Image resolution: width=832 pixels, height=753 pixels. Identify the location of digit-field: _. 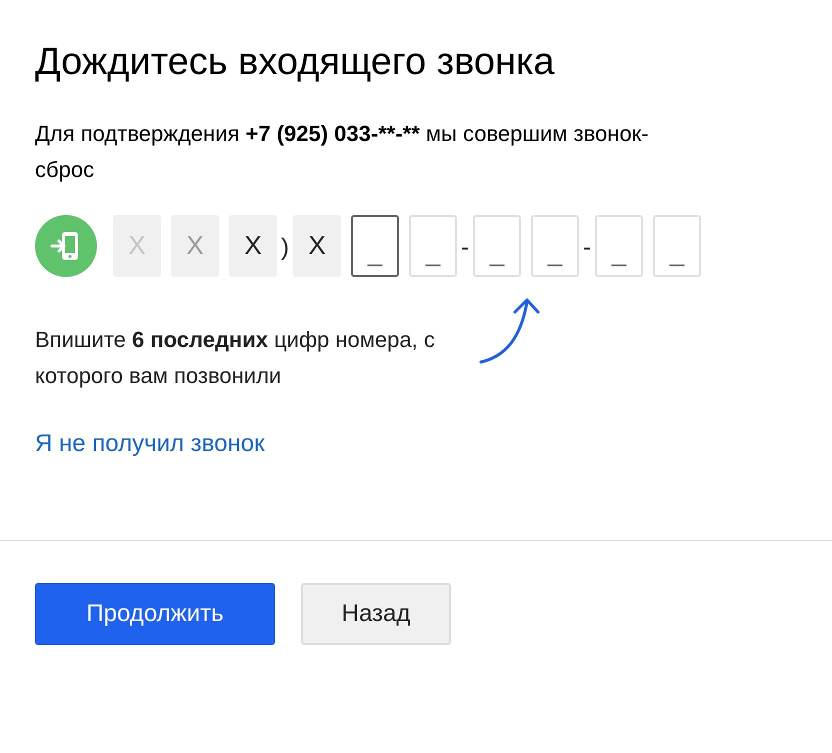
(375, 245).